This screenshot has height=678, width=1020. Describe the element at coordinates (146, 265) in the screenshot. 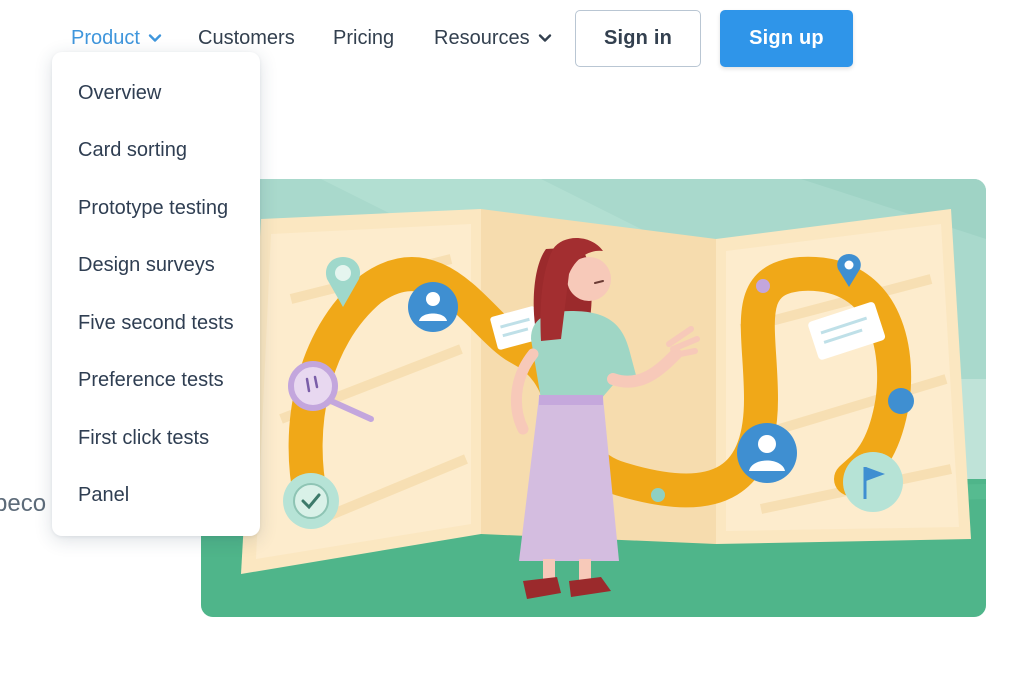

I see `menu-item-design-surveys: Design surveys` at that location.